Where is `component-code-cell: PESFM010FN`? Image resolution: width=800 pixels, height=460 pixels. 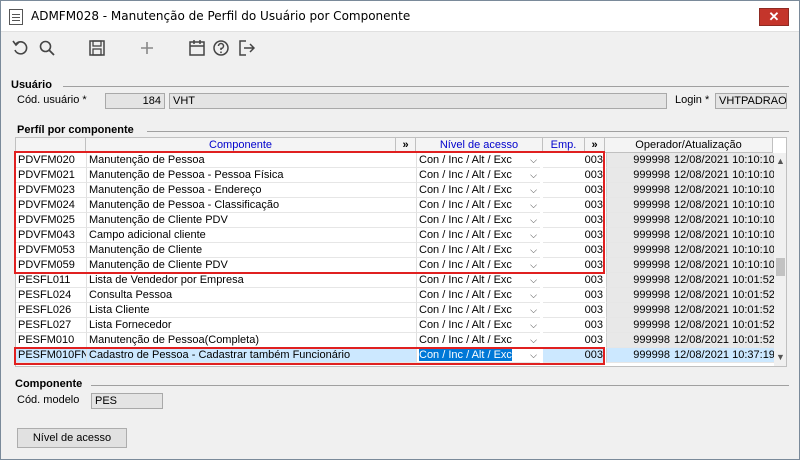 component-code-cell: PESFM010FN is located at coordinates (51, 355).